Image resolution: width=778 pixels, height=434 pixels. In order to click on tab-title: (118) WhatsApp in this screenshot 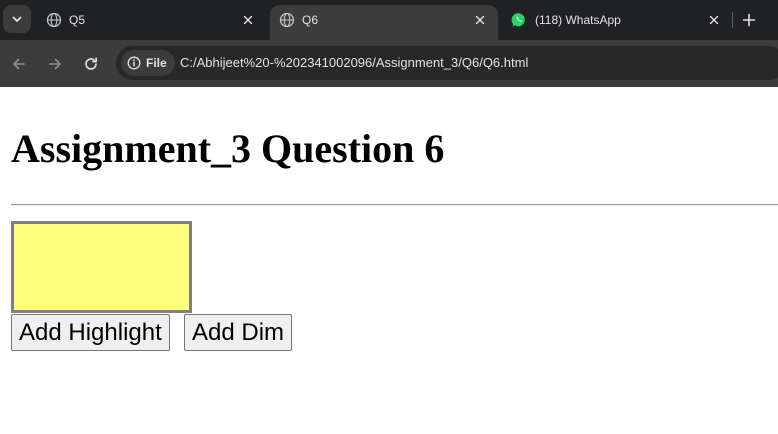, I will do `click(578, 20)`.